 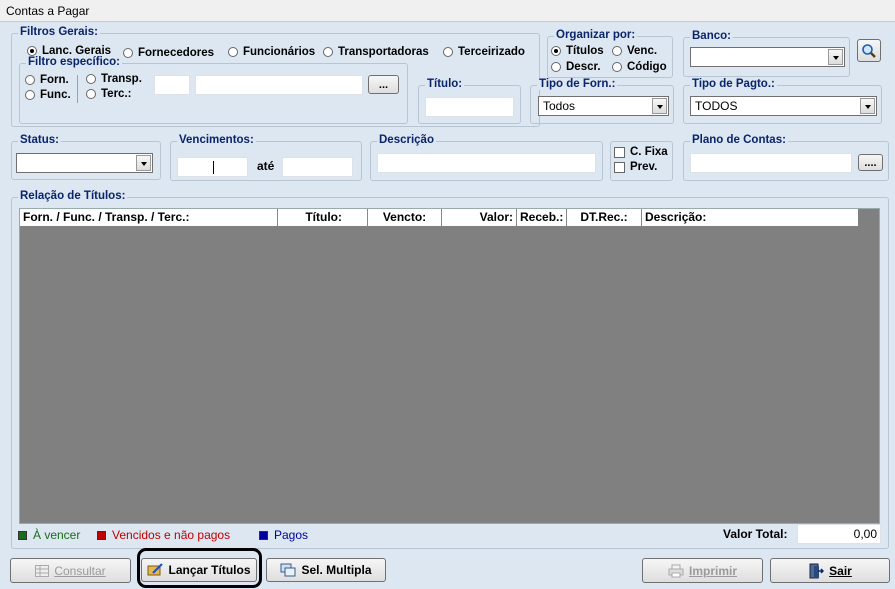 What do you see at coordinates (42, 570) in the screenshot?
I see `grid-icon` at bounding box center [42, 570].